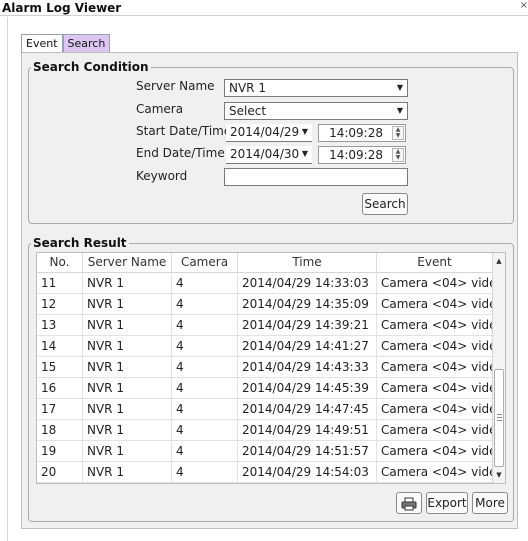 The image size is (528, 541). I want to click on cell-time: 2014/04/29 14:43:33, so click(307, 367).